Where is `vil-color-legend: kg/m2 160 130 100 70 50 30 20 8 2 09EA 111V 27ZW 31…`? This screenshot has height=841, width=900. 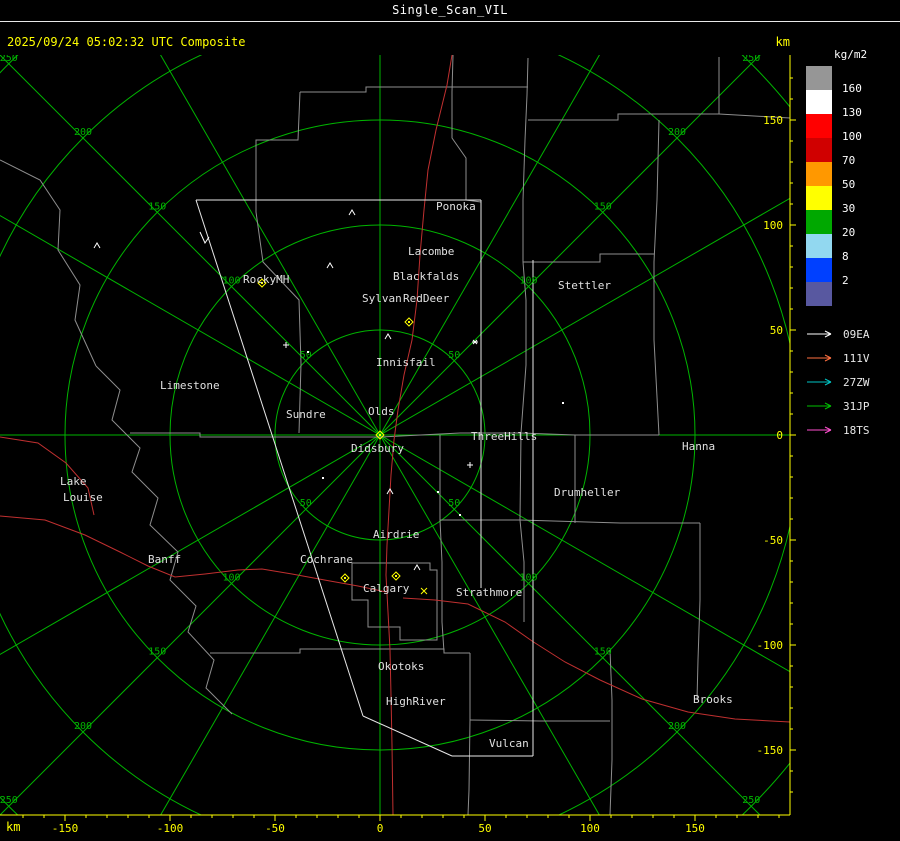 vil-color-legend: kg/m2 160 130 100 70 50 30 20 8 2 09EA 111V 27ZW 31… is located at coordinates (852, 245).